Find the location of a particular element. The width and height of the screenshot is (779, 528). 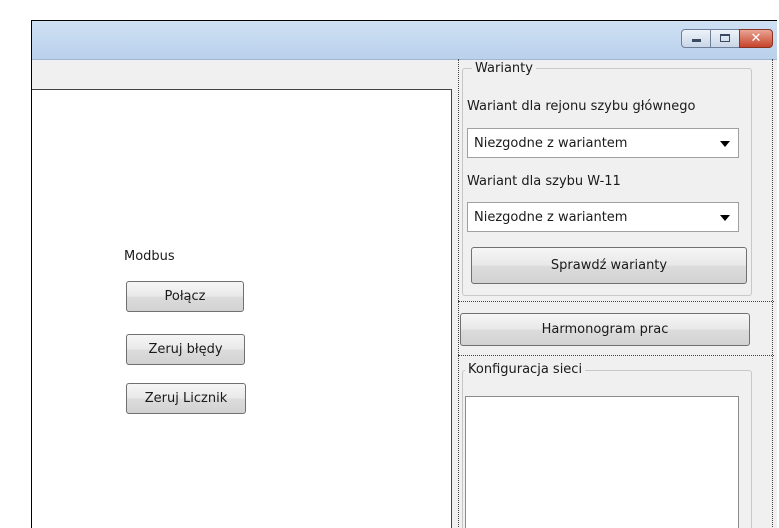

maximize-icon is located at coordinates (725, 38).